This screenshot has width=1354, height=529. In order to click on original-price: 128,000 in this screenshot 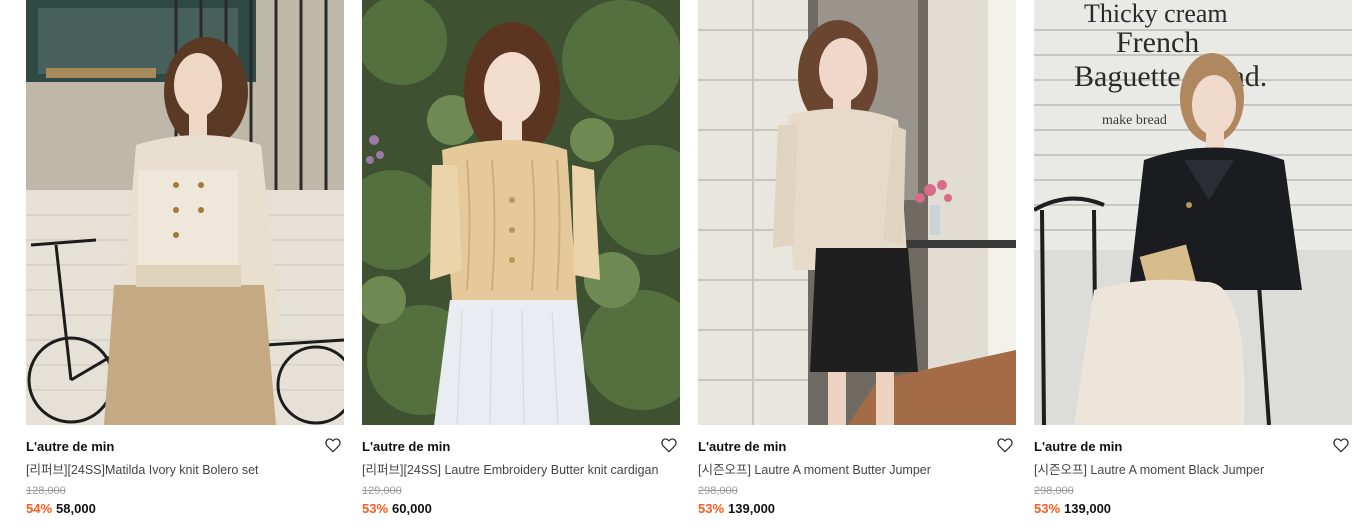, I will do `click(46, 491)`.